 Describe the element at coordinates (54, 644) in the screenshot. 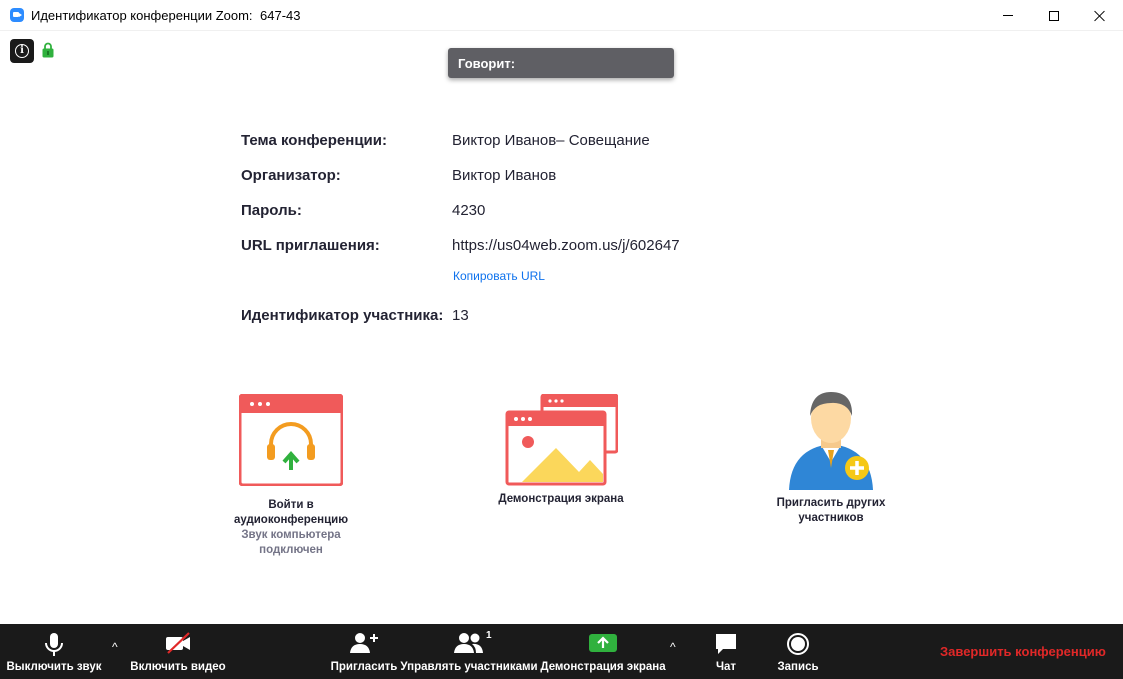

I see `microphone-icon` at that location.